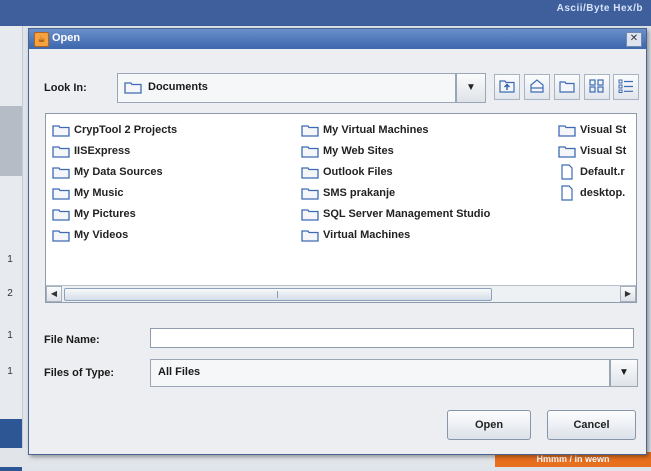 Image resolution: width=651 pixels, height=471 pixels. I want to click on files-of-type-dropdown-button: ▼, so click(624, 373).